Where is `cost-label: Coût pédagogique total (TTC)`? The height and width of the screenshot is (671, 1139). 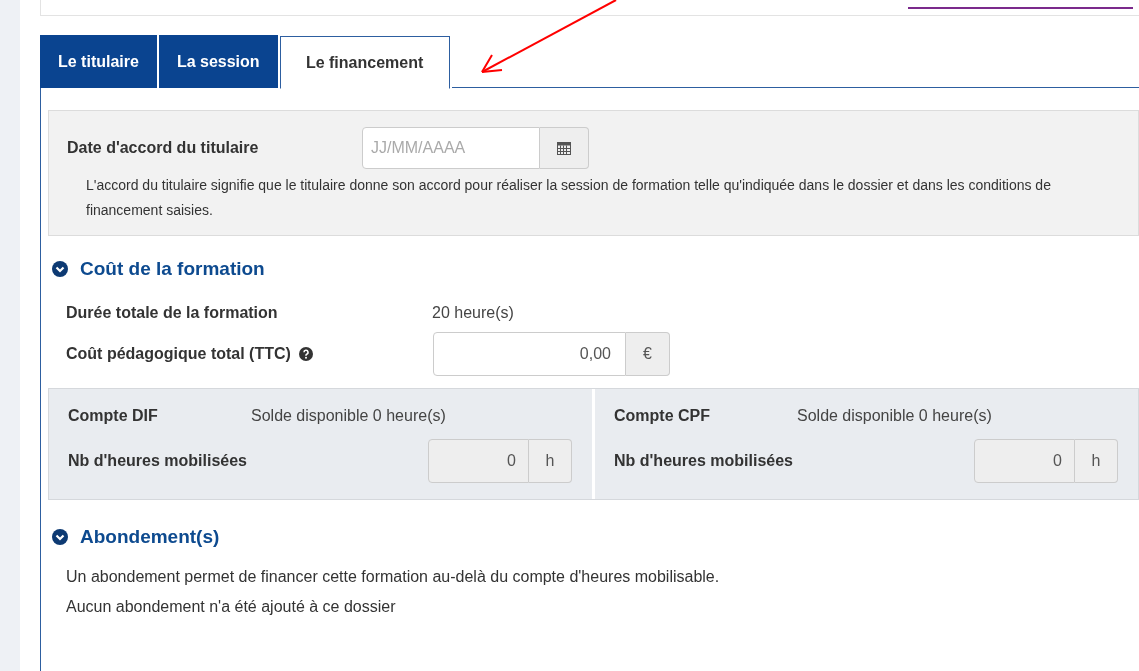
cost-label: Coût pédagogique total (TTC) is located at coordinates (178, 354).